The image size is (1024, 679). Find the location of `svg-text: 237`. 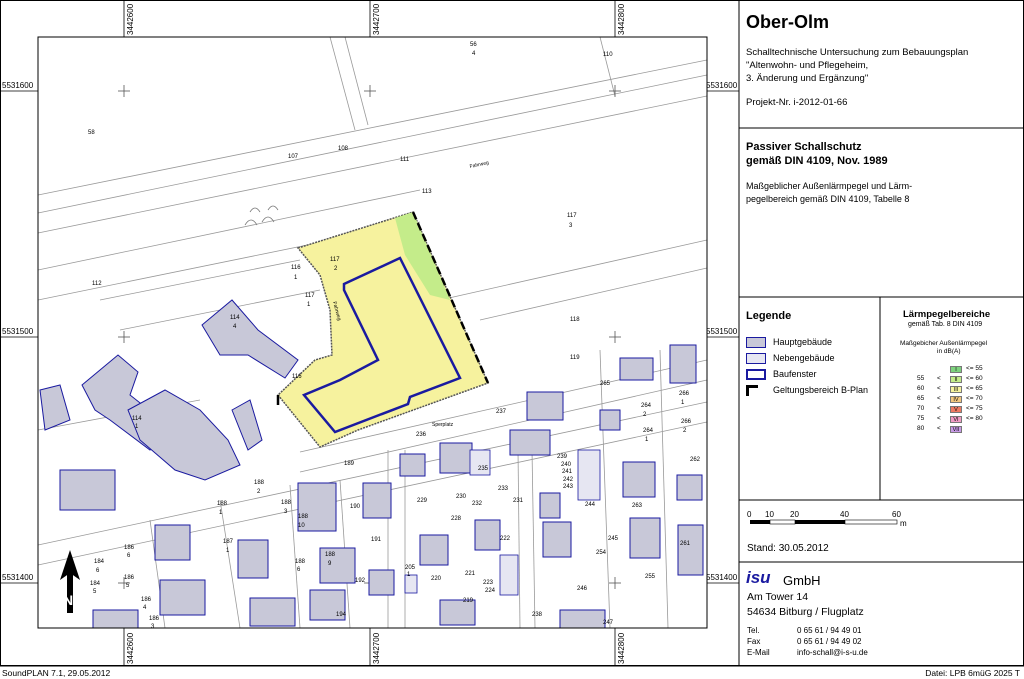

svg-text: 237 is located at coordinates (501, 412).